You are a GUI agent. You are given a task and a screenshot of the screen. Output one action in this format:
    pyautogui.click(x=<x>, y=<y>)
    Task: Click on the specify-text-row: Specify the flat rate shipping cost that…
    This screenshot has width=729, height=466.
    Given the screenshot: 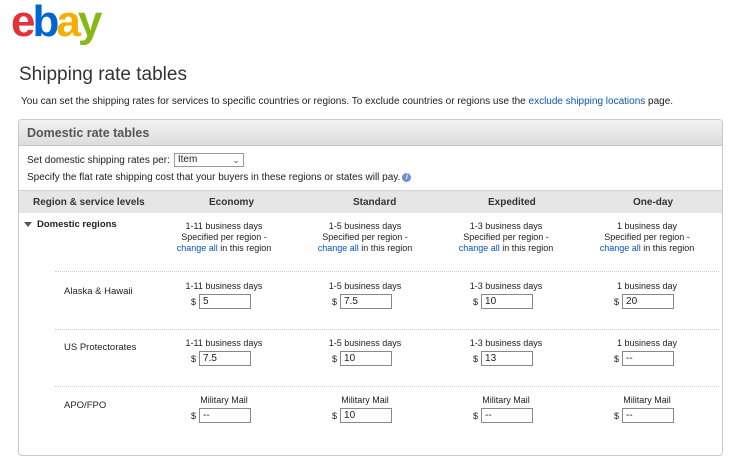 What is the action you would take?
    pyautogui.click(x=219, y=177)
    